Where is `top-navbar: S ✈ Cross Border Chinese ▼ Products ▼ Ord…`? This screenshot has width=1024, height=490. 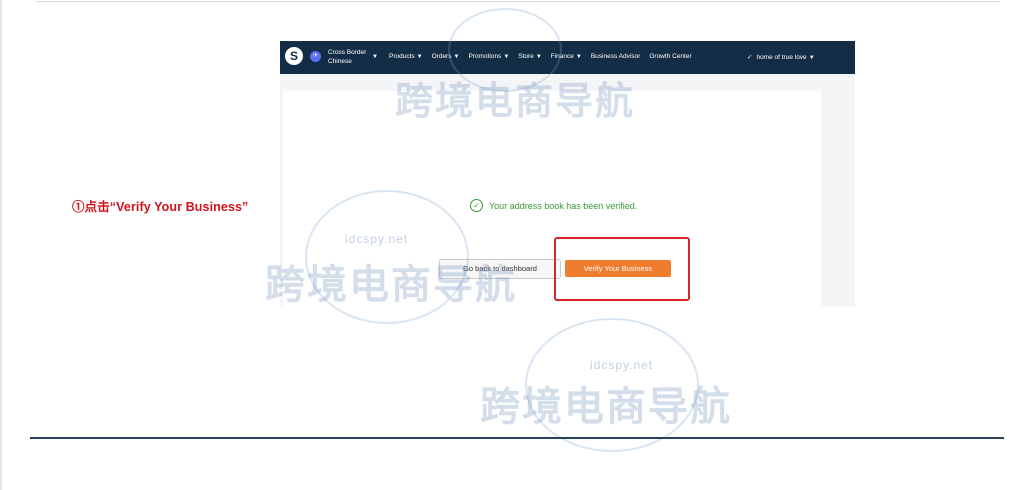
top-navbar: S ✈ Cross Border Chinese ▼ Products ▼ Ord… is located at coordinates (567, 57).